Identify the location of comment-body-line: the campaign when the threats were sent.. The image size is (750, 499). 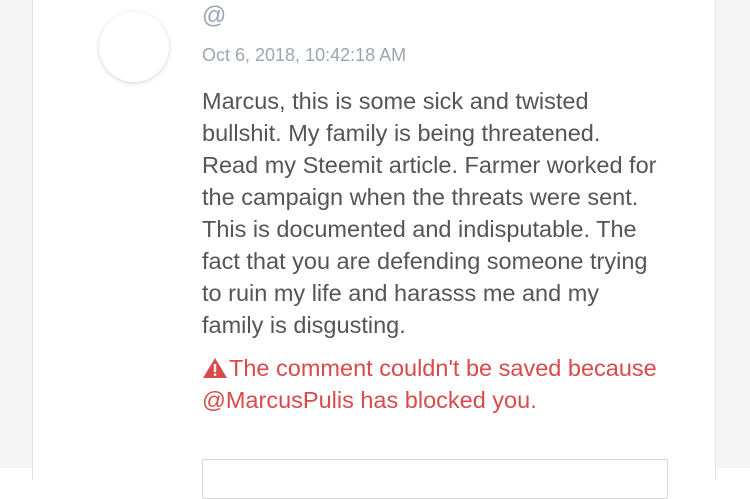
(420, 197).